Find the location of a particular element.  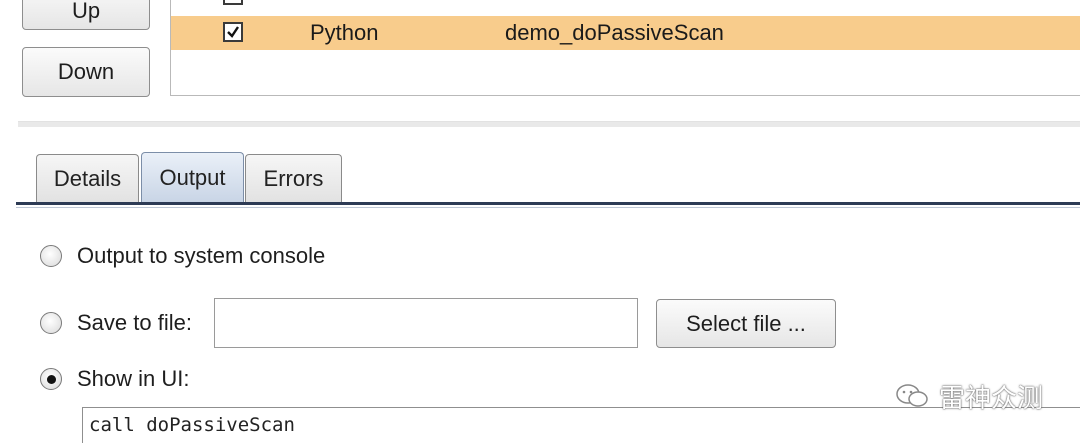

tab-output: Output is located at coordinates (192, 177).